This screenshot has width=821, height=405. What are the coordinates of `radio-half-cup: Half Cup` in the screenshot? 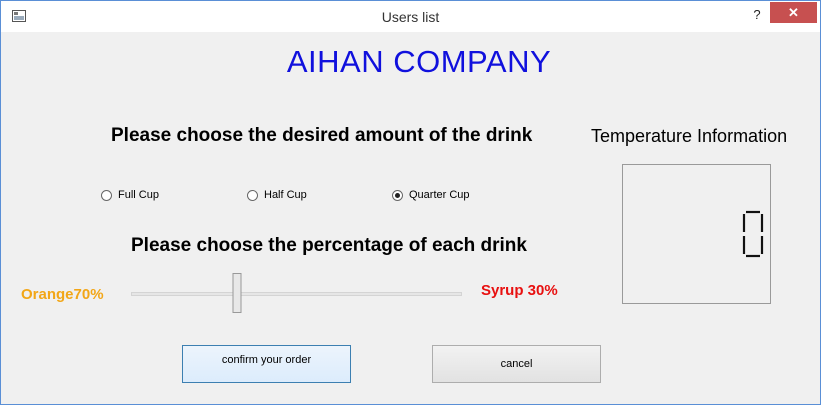 It's located at (277, 195).